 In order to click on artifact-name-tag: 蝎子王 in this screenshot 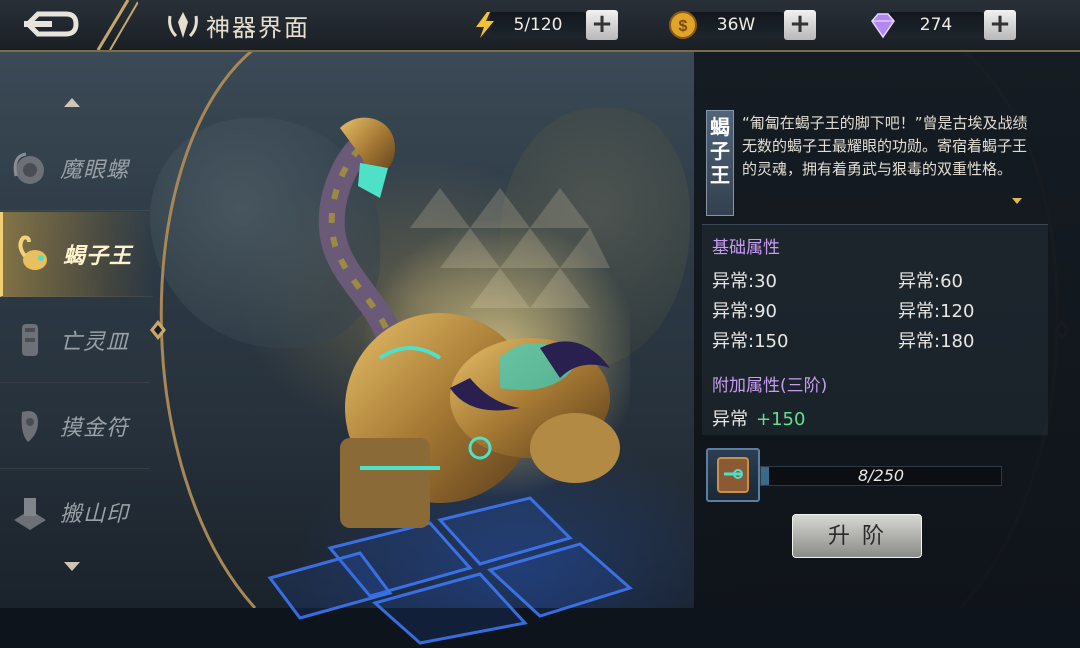, I will do `click(720, 163)`.